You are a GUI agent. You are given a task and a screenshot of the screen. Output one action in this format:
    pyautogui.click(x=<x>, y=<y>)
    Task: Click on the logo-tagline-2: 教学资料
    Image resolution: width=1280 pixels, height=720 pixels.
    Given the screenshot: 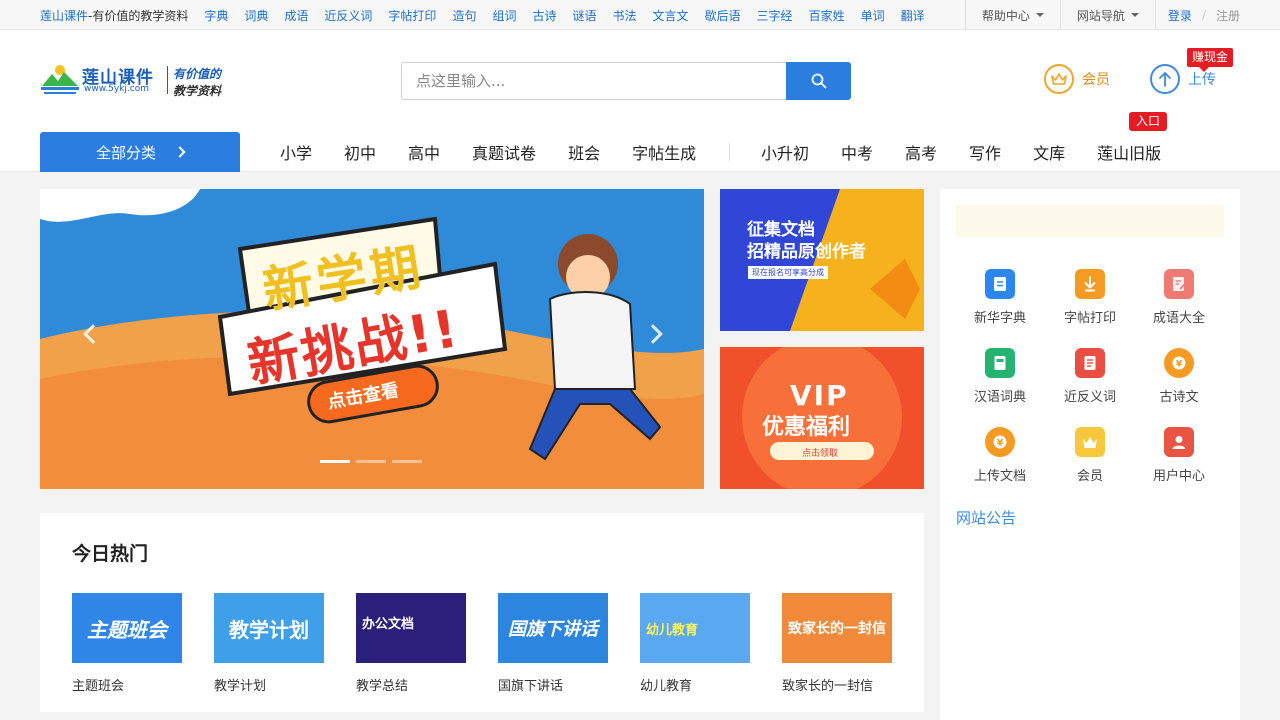 What is the action you would take?
    pyautogui.click(x=197, y=91)
    